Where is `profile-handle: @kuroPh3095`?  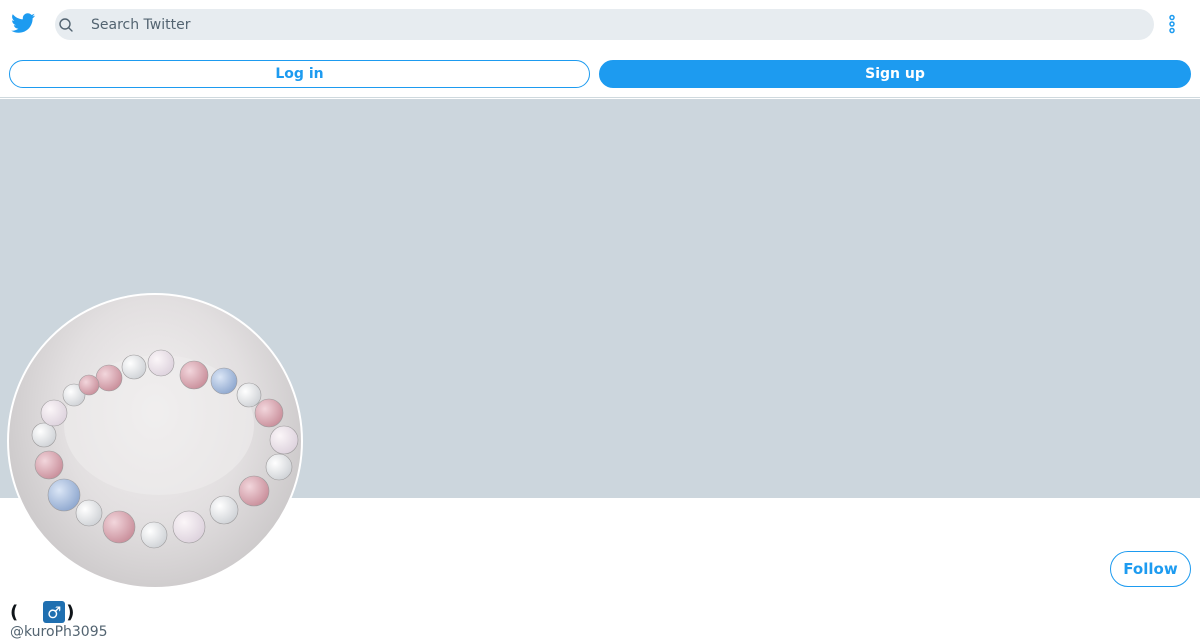
profile-handle: @kuroPh3095 is located at coordinates (59, 632).